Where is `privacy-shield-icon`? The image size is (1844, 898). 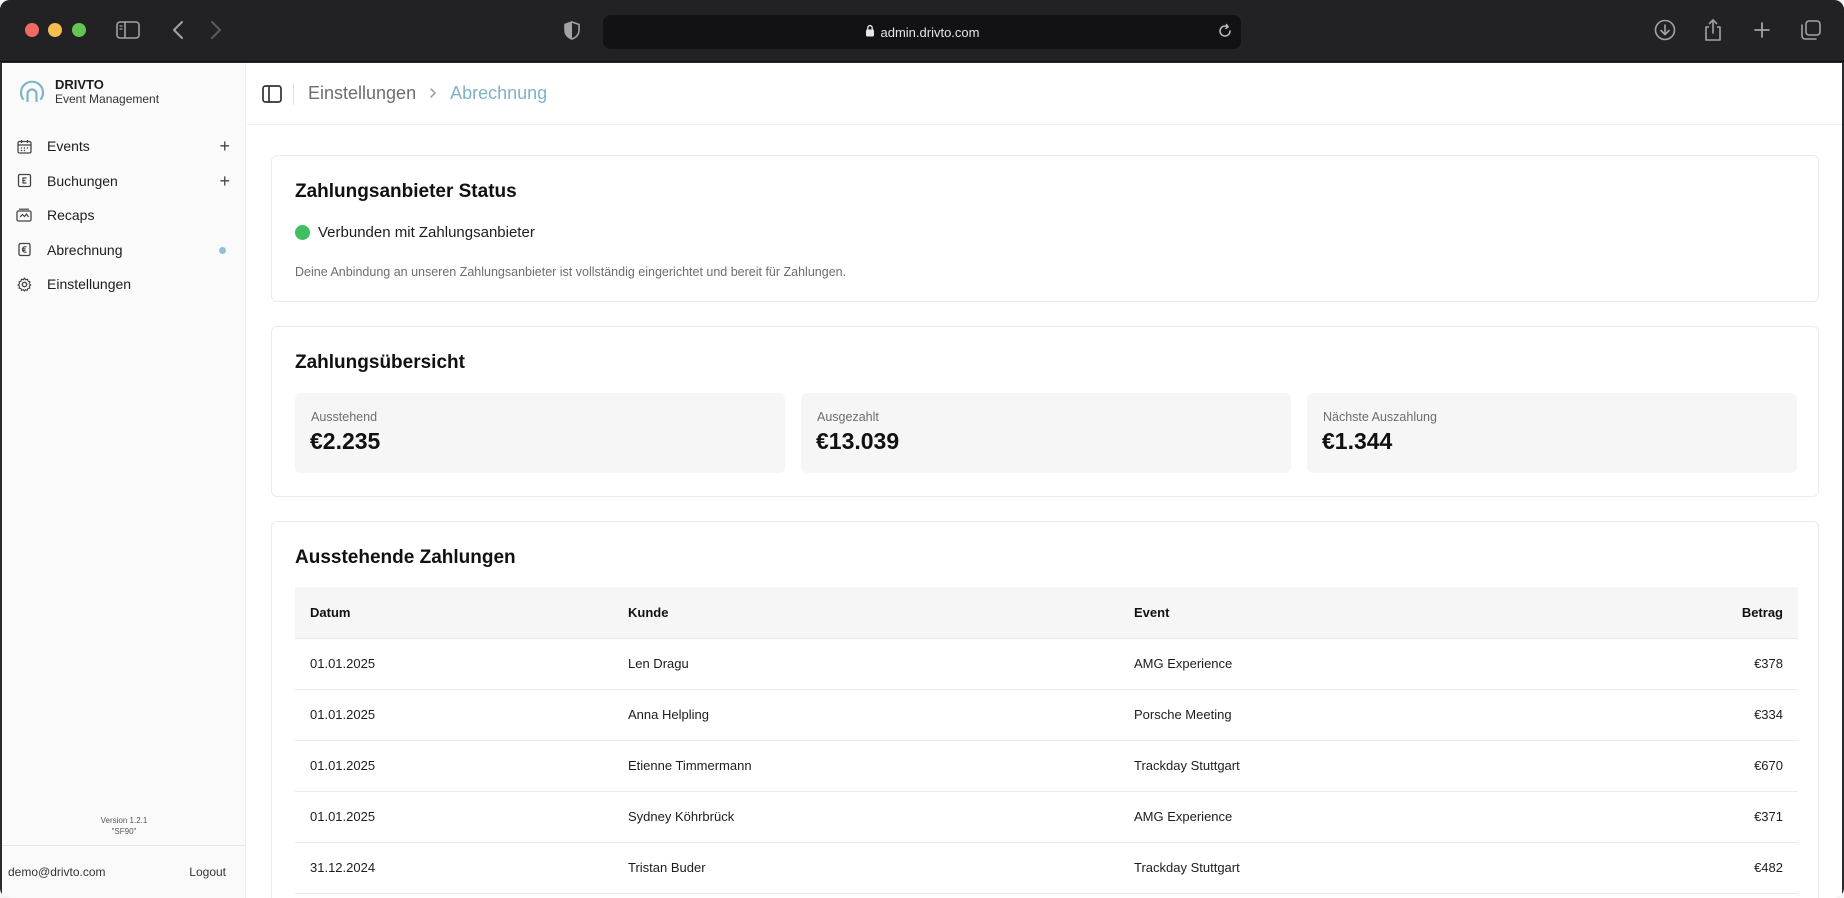 privacy-shield-icon is located at coordinates (572, 30).